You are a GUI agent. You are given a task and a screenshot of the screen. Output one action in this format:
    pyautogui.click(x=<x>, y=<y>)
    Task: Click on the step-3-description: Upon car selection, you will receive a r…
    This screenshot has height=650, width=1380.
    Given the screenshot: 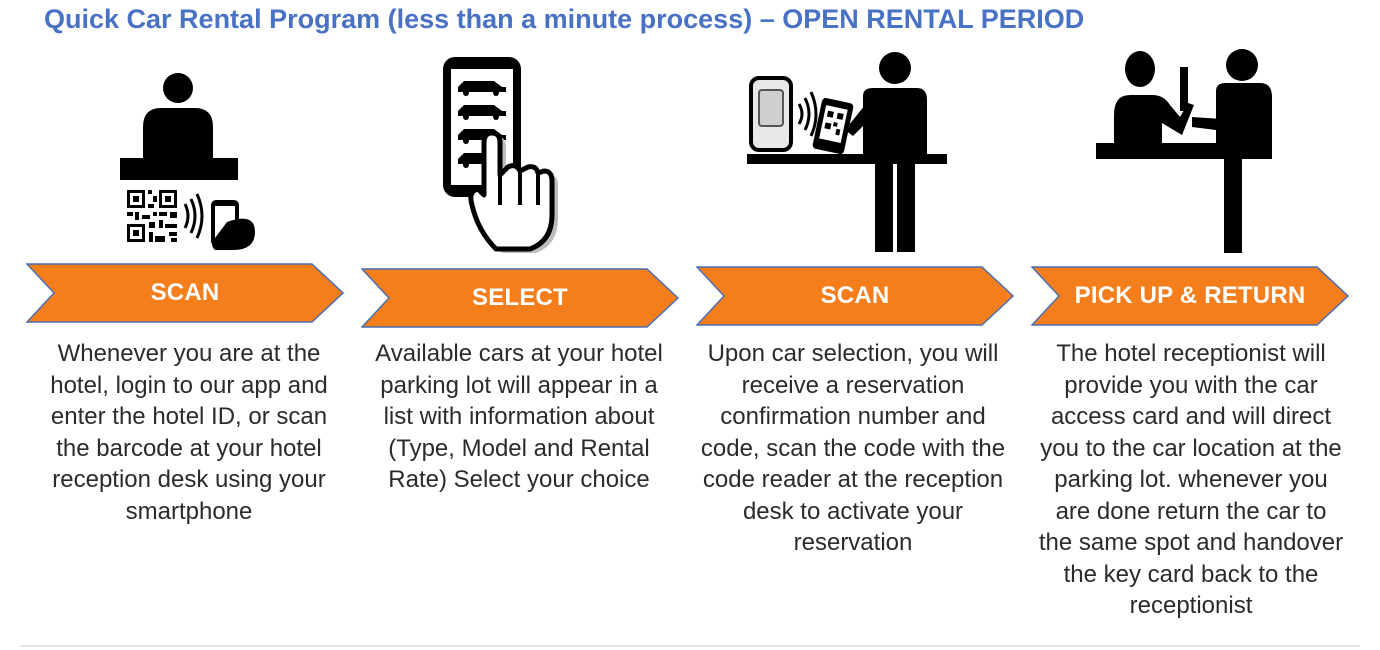 What is the action you would take?
    pyautogui.click(x=853, y=448)
    